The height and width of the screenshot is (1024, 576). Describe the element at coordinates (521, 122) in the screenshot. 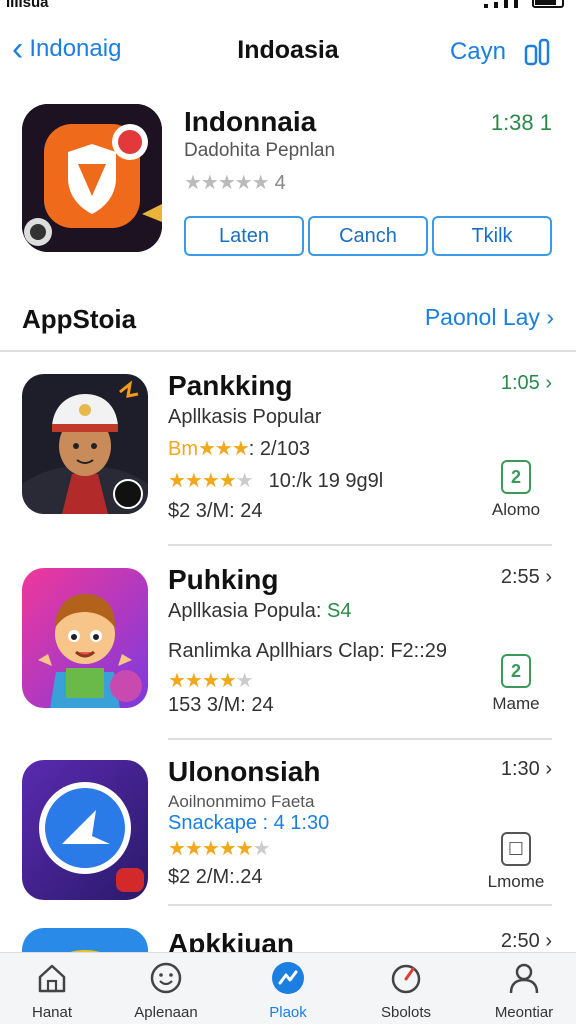

I see `featured-time: 1:38 1` at that location.